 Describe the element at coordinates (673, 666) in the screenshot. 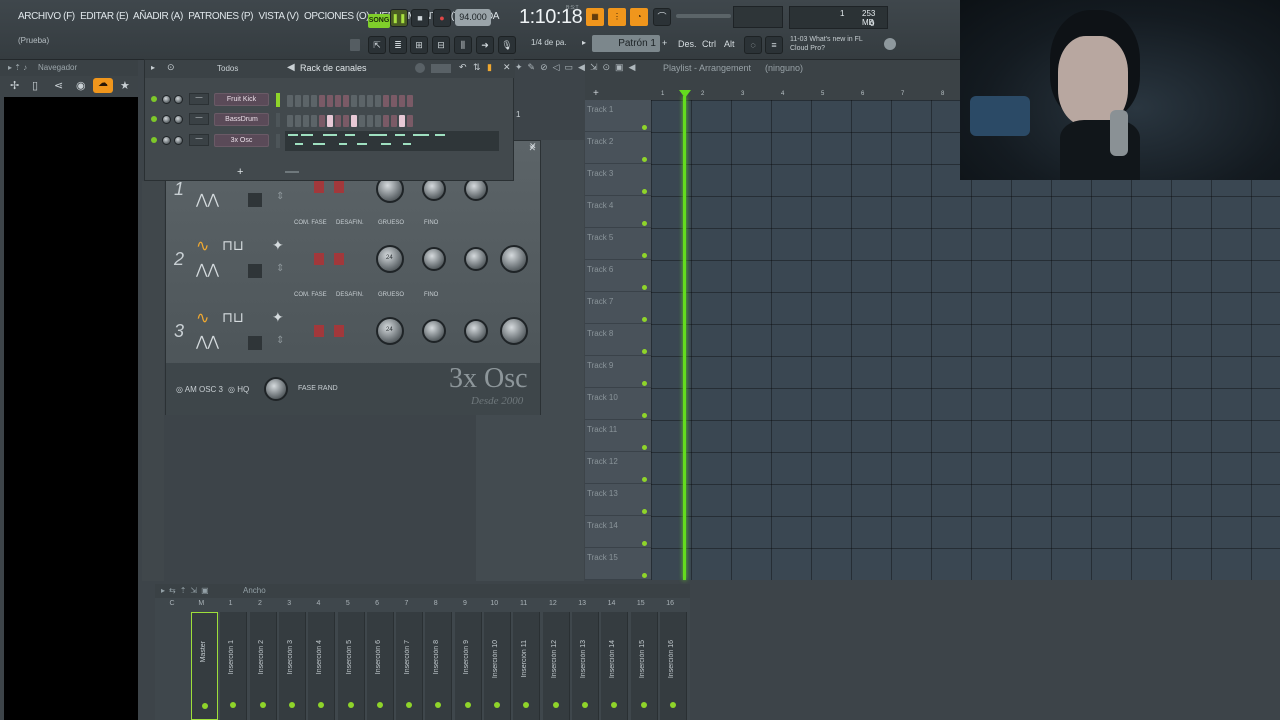

I see `mixer-strip-insert: Inserción 16` at that location.